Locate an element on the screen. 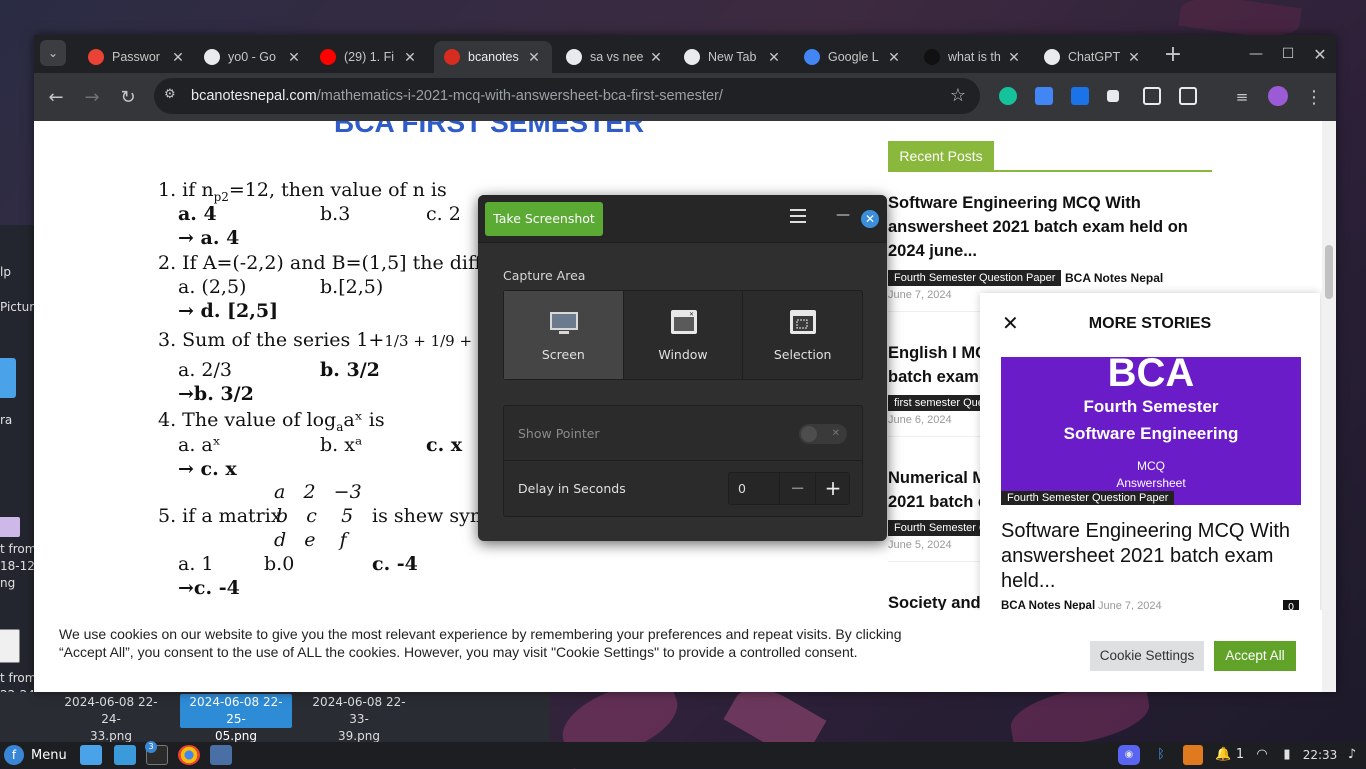  question-answer: → d. [2,5] is located at coordinates (228, 311).